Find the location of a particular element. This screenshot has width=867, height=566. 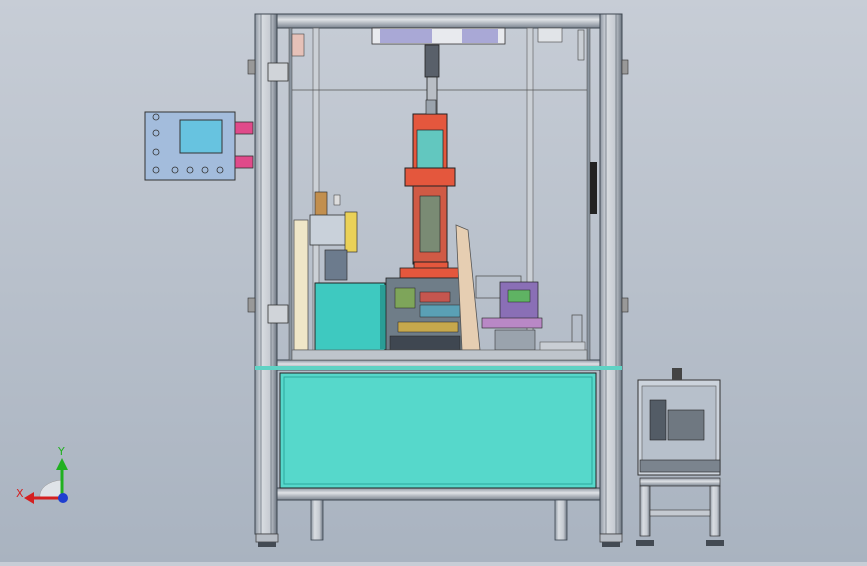

x-axis-label: X is located at coordinates (20, 493).